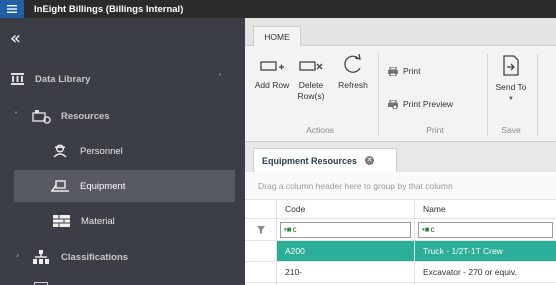  I want to click on filter-cell-code: •■ c, so click(346, 229).